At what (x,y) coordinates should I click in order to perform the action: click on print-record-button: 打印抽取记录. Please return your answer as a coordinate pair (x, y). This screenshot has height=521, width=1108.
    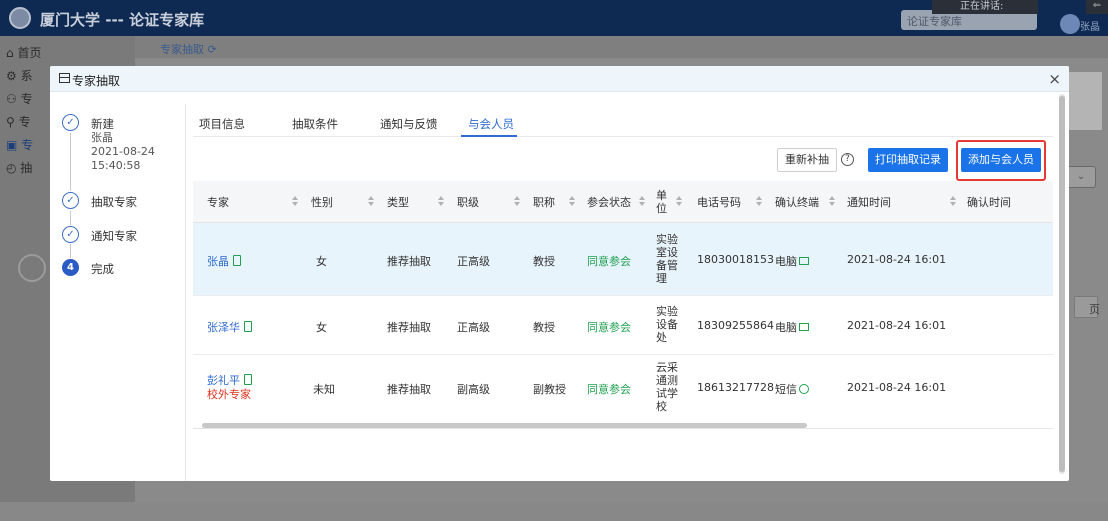
    Looking at the image, I should click on (908, 160).